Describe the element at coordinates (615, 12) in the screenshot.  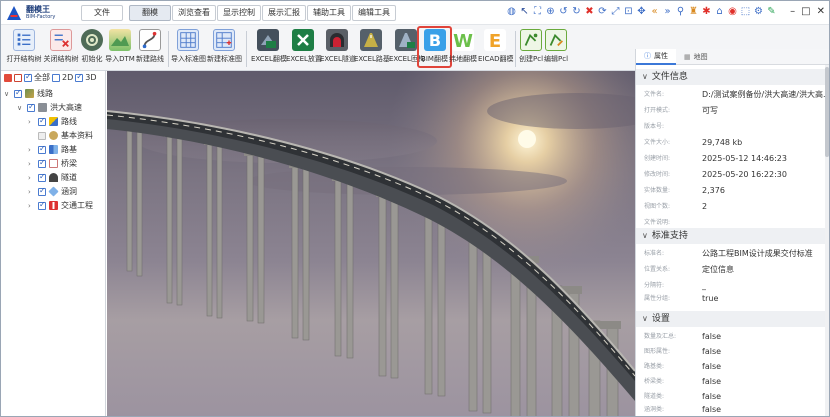
I see `fullscreen-icon: ⤢` at that location.